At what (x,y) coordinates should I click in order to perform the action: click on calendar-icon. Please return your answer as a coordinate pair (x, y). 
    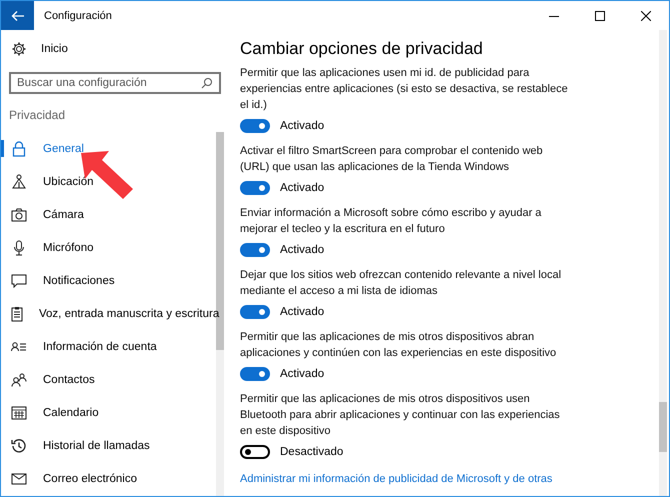
    Looking at the image, I should click on (19, 412).